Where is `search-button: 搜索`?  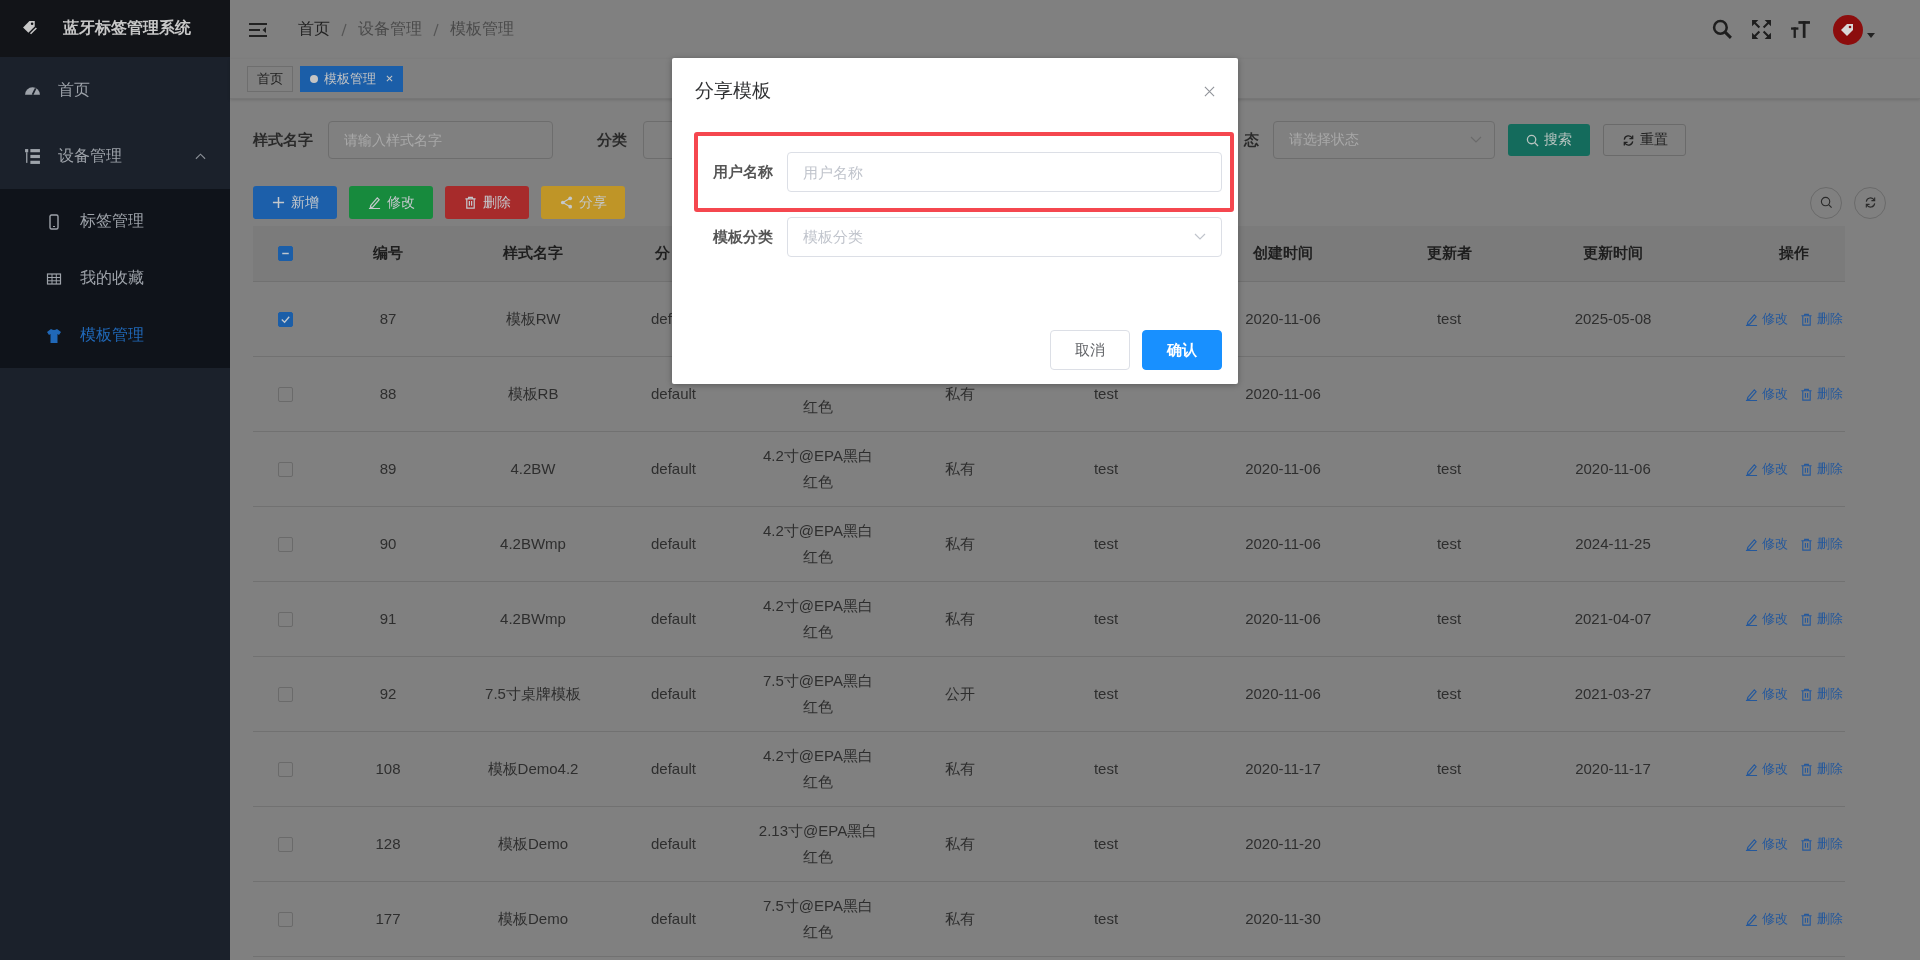
search-button: 搜索 is located at coordinates (1549, 140).